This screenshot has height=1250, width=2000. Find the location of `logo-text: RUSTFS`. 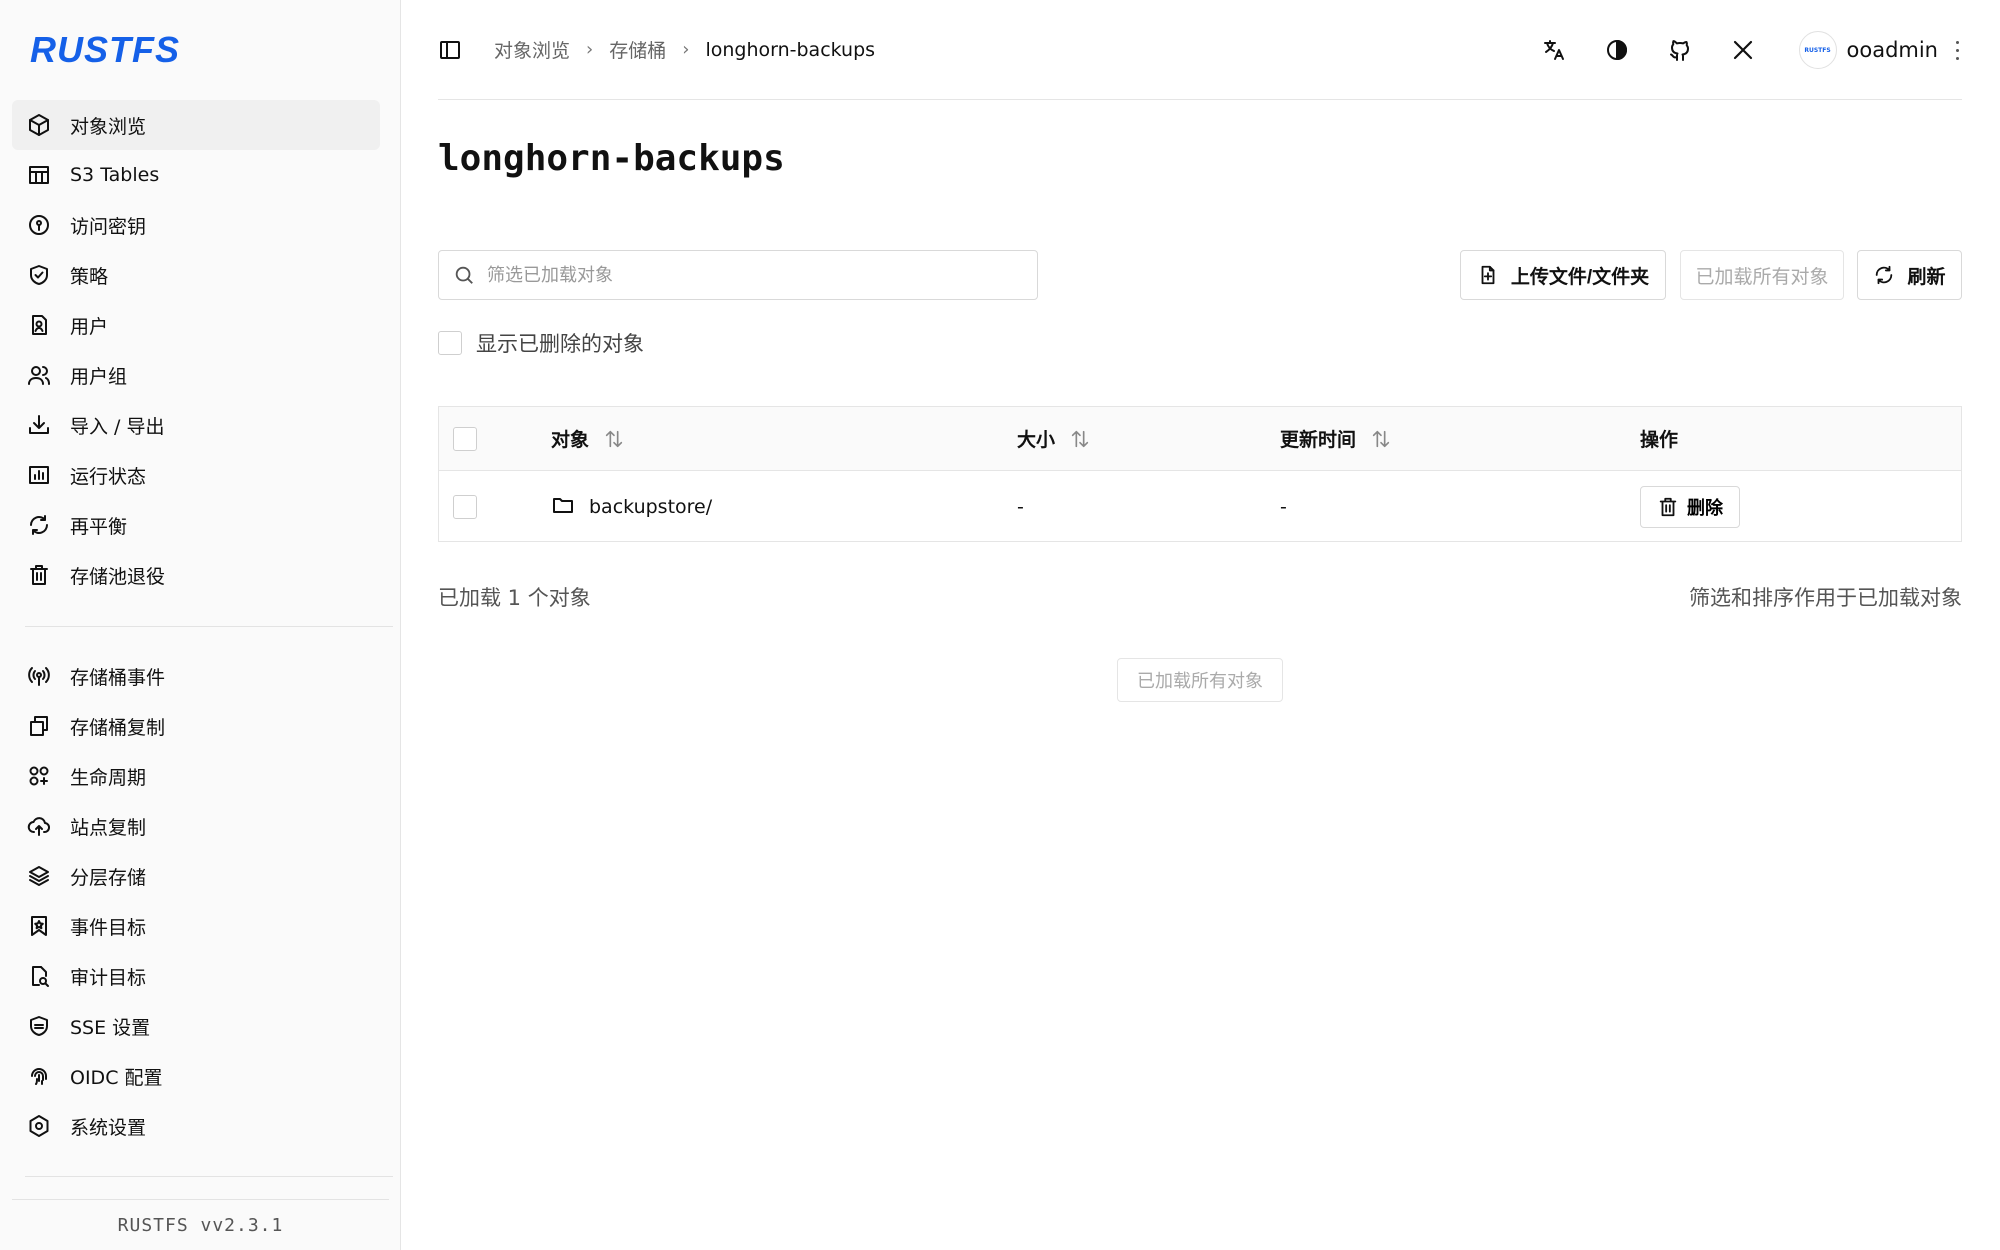

logo-text: RUSTFS is located at coordinates (105, 49).